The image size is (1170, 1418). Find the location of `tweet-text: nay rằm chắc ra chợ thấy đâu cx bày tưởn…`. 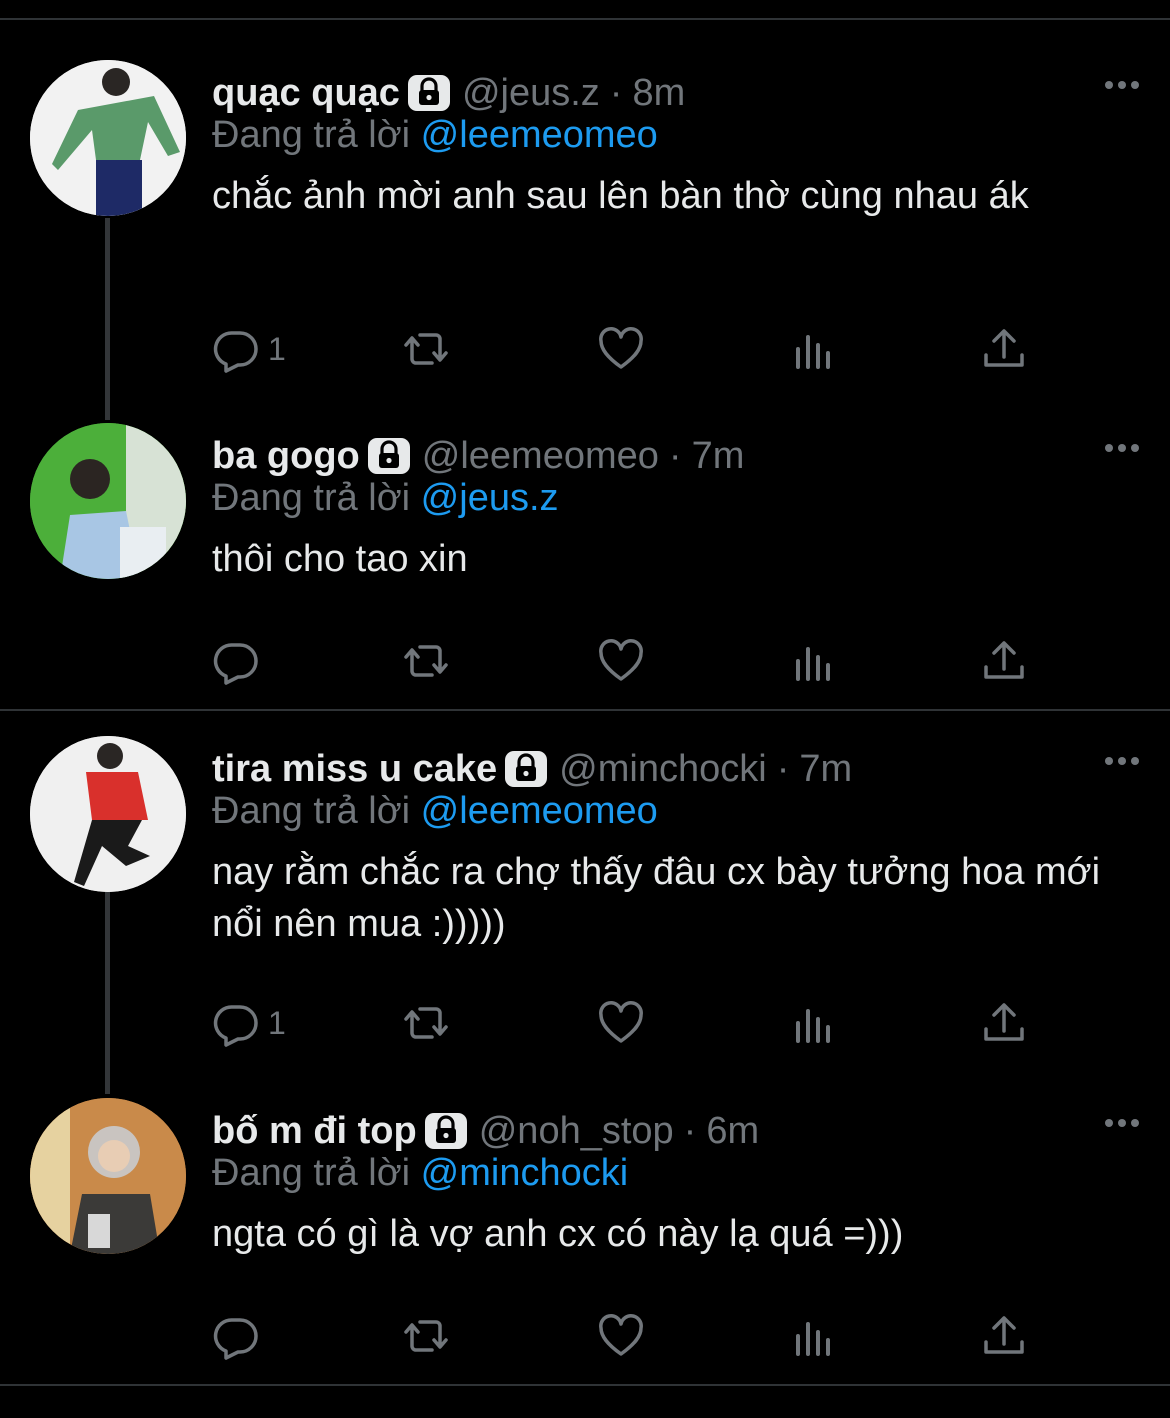

tweet-text: nay rằm chắc ra chợ thấy đâu cx bày tưởn… is located at coordinates (656, 898).